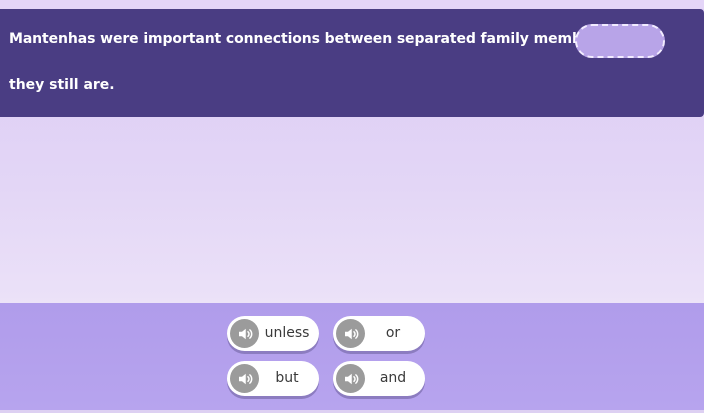 The image size is (704, 413). What do you see at coordinates (393, 333) in the screenshot?
I see `answer-option-label: or` at bounding box center [393, 333].